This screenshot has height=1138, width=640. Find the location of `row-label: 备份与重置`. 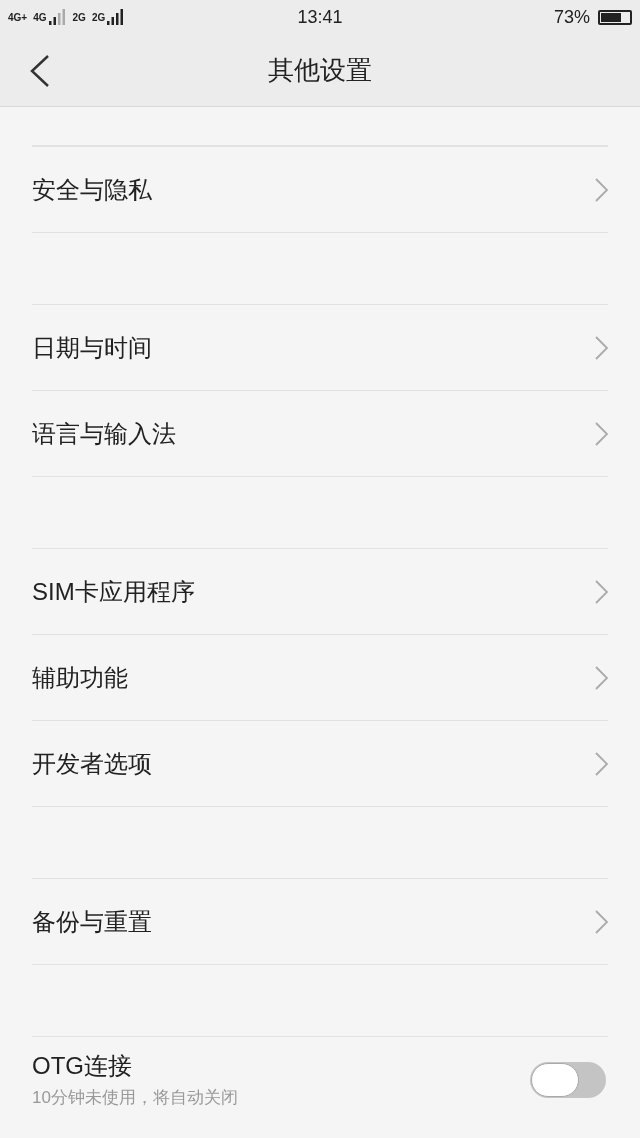

row-label: 备份与重置 is located at coordinates (92, 921).